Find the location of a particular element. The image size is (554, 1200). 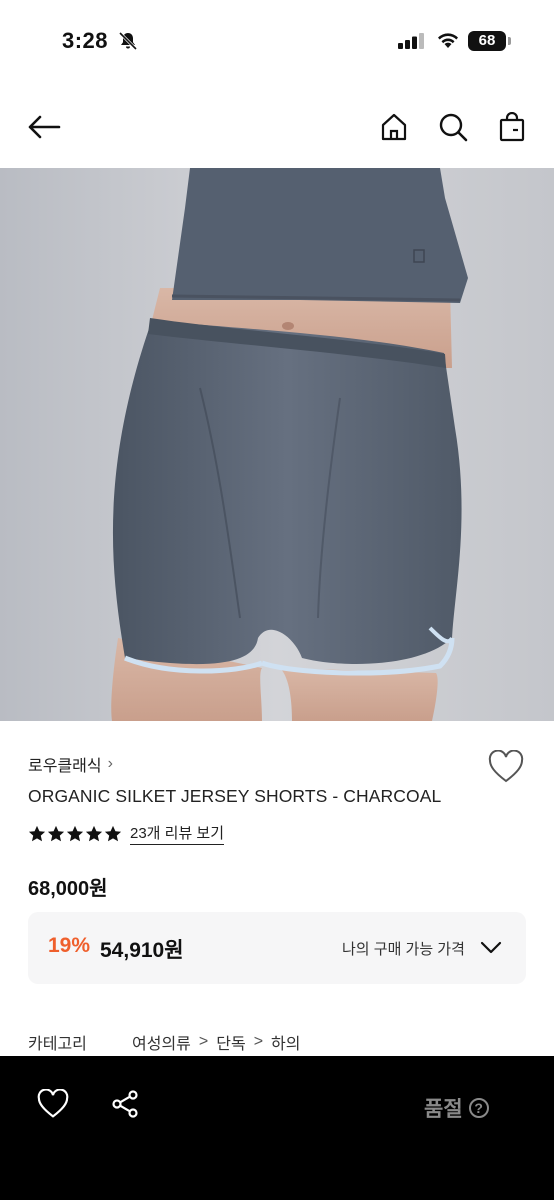

home-button is located at coordinates (394, 127).